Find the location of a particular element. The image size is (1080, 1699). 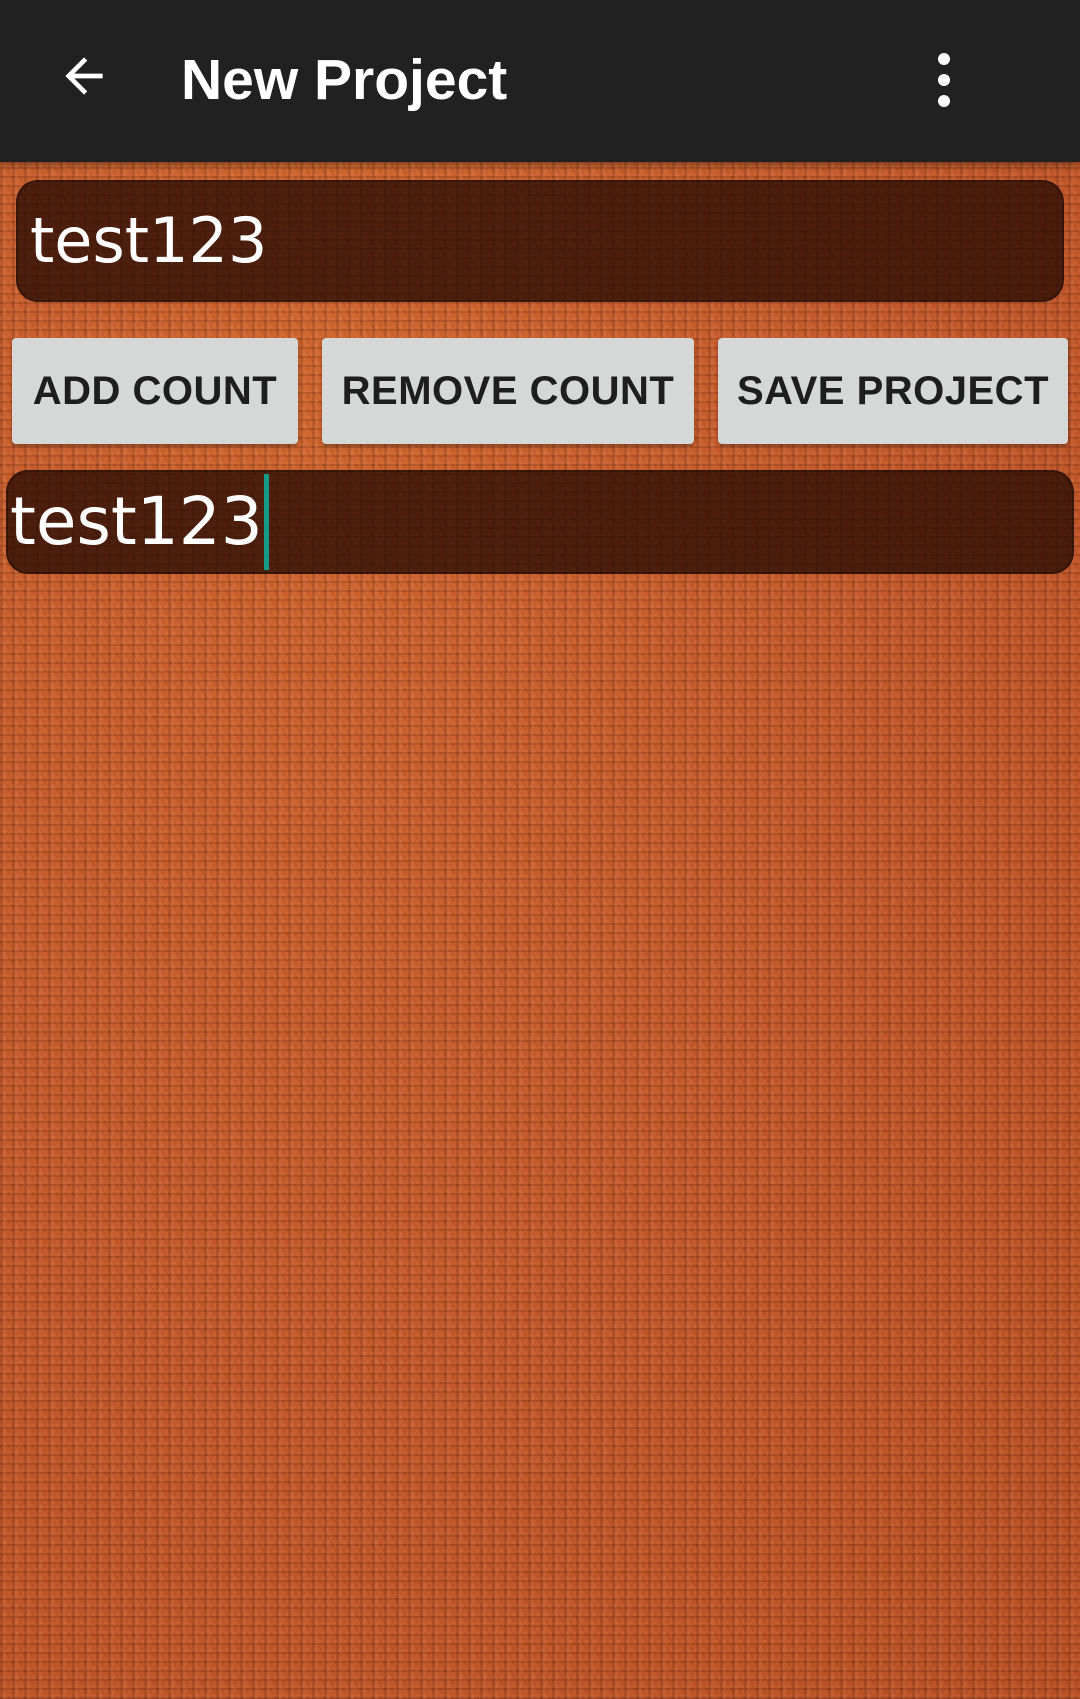

more-vertical-icon is located at coordinates (944, 80).